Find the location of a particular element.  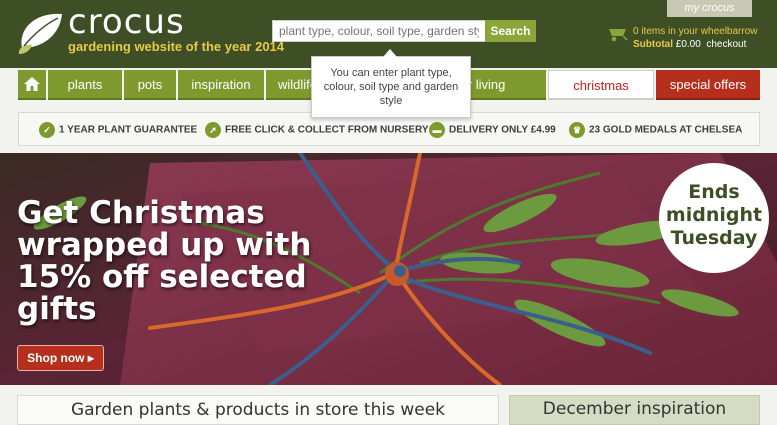

logo-tagline: gardening website of the year 2014 is located at coordinates (176, 46).